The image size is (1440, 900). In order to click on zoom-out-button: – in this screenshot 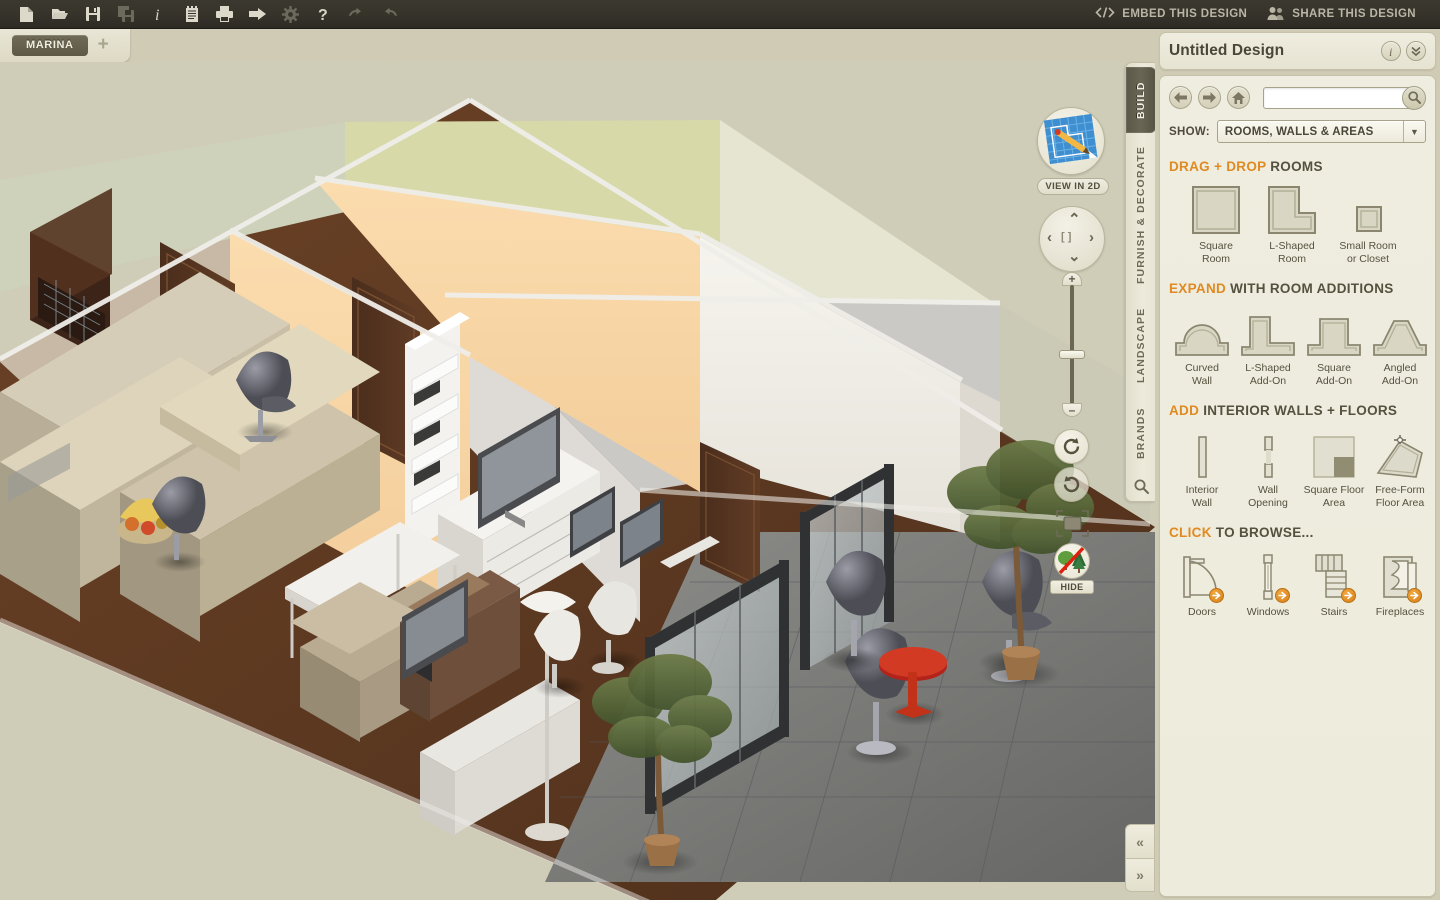, I will do `click(1072, 410)`.